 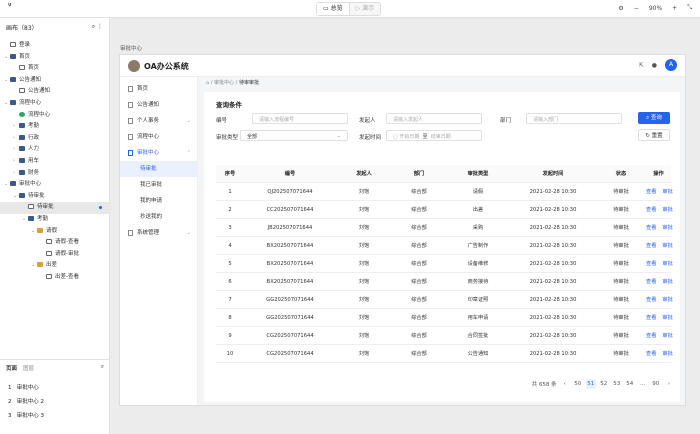 I want to click on reset-button: ↻ 重置, so click(x=654, y=135).